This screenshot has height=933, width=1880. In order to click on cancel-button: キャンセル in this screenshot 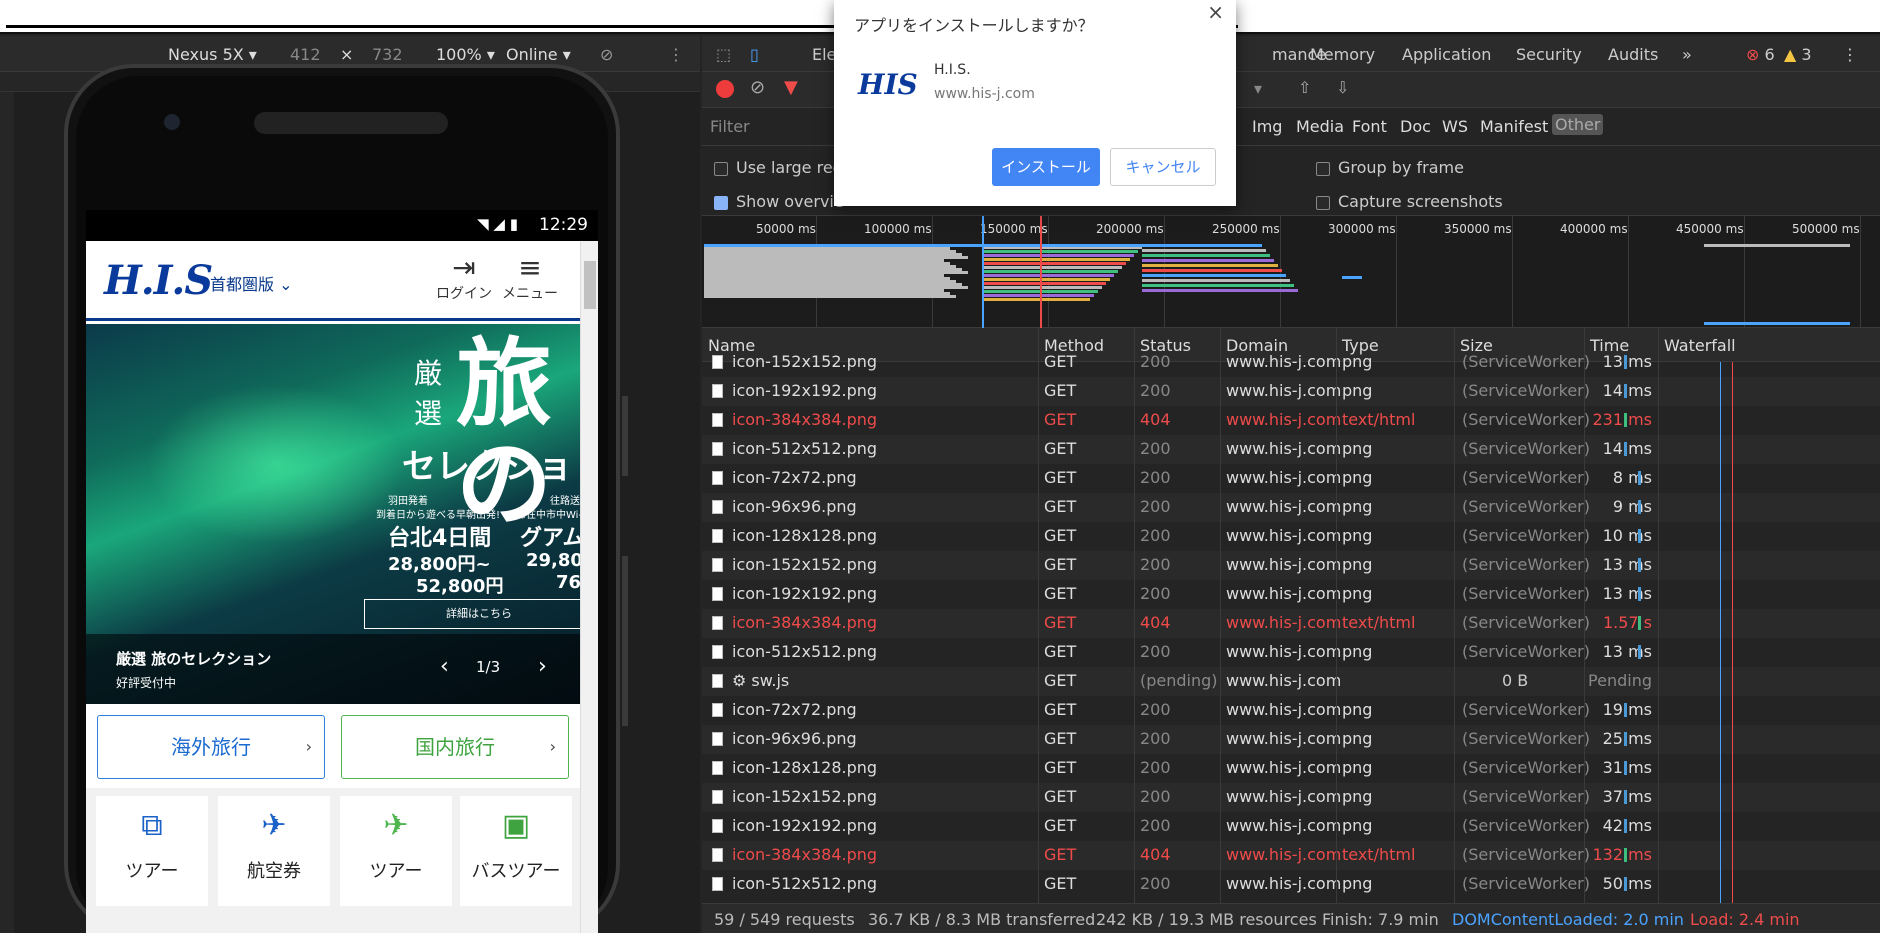, I will do `click(1163, 167)`.